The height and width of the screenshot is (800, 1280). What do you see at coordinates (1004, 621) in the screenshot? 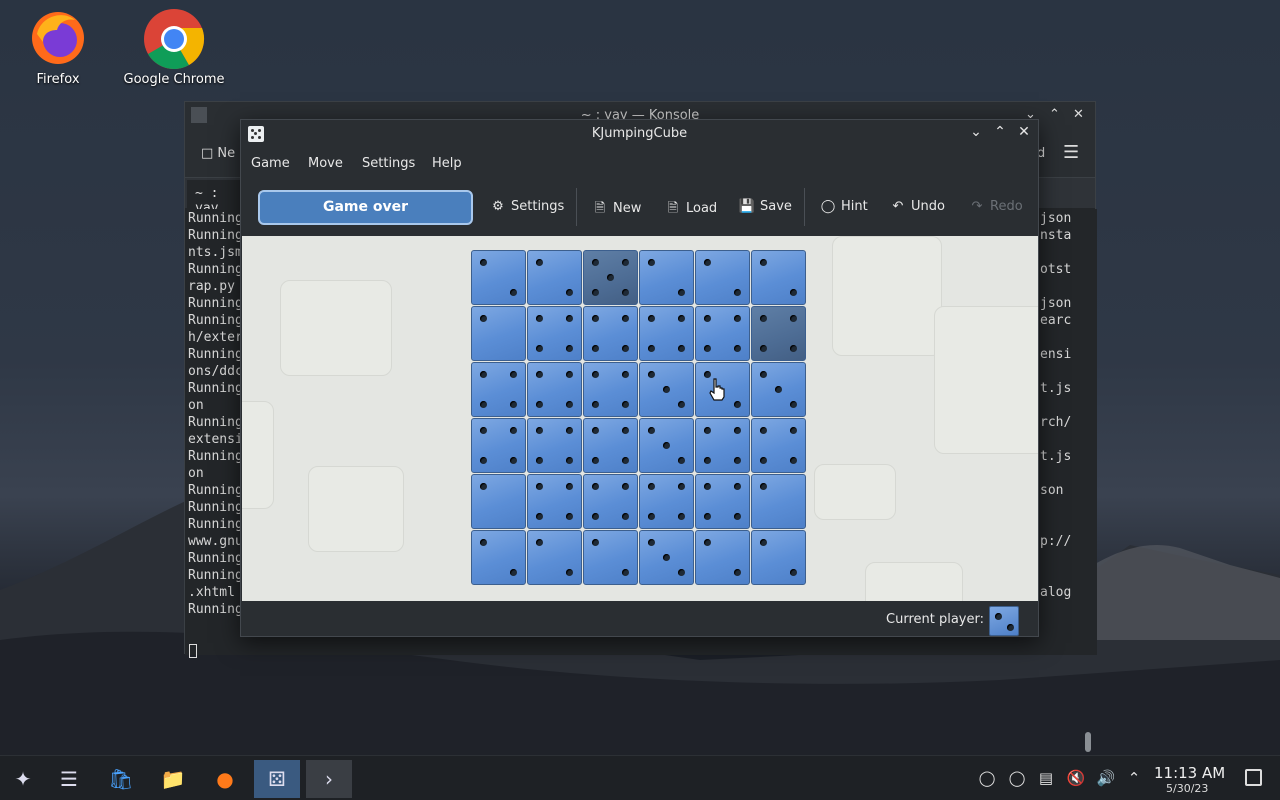
I see `current-player-cube` at bounding box center [1004, 621].